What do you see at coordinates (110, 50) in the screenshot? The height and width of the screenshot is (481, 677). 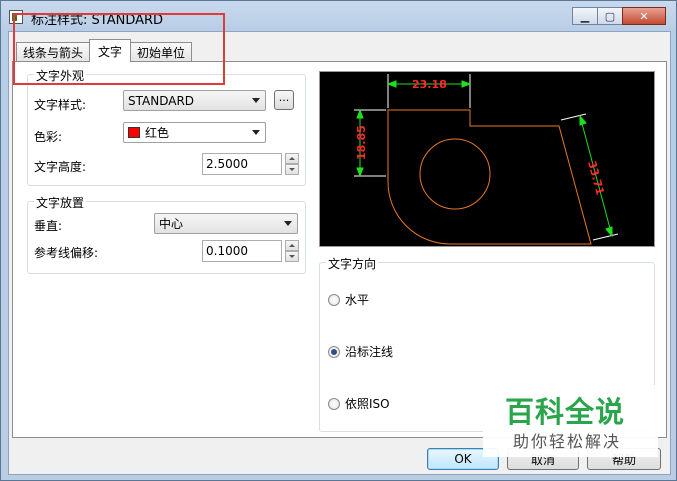 I see `tab-text: 文字` at bounding box center [110, 50].